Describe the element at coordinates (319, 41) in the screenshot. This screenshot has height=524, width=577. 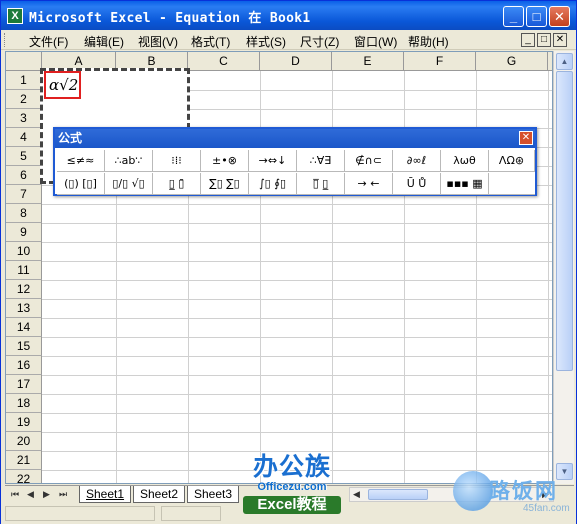
I see `menu-size: 尺寸(Z)` at that location.